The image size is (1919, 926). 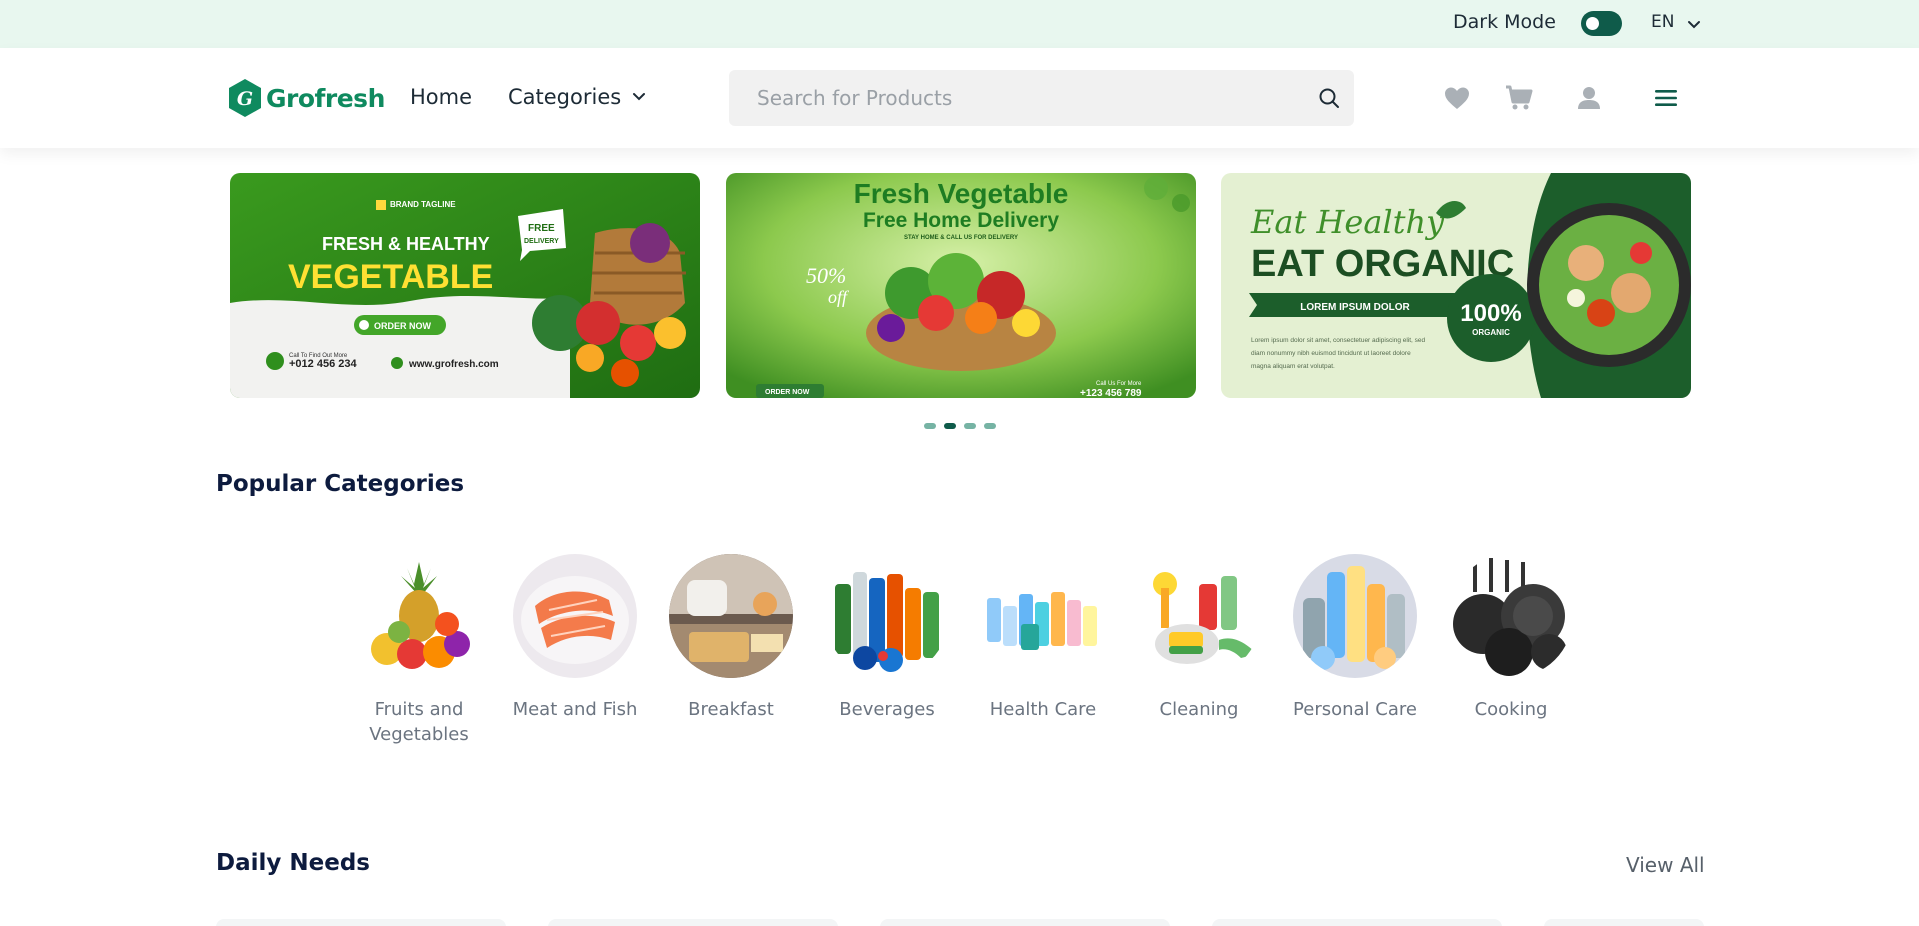 I want to click on fish-icon, so click(x=575, y=616).